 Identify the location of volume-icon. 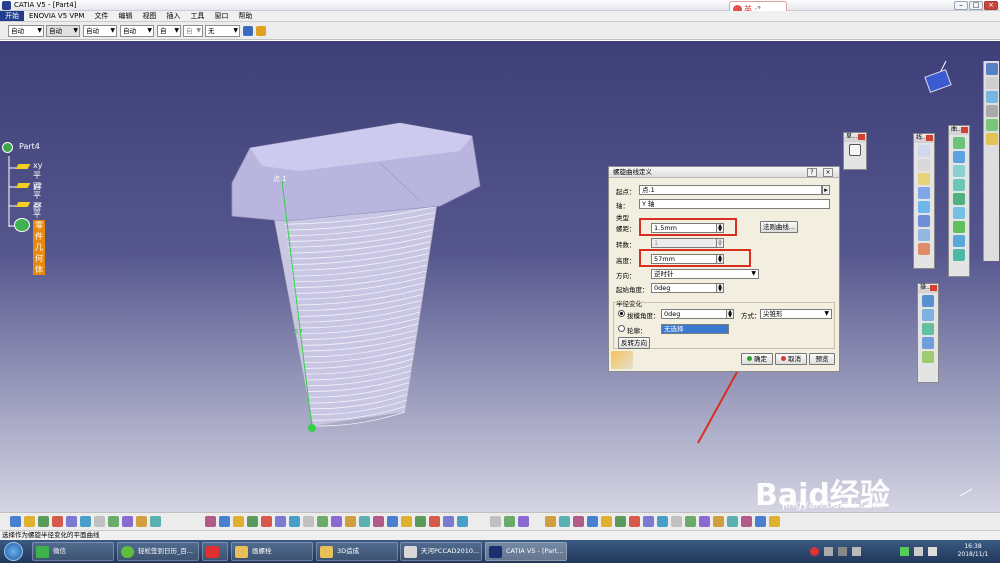
(932, 551).